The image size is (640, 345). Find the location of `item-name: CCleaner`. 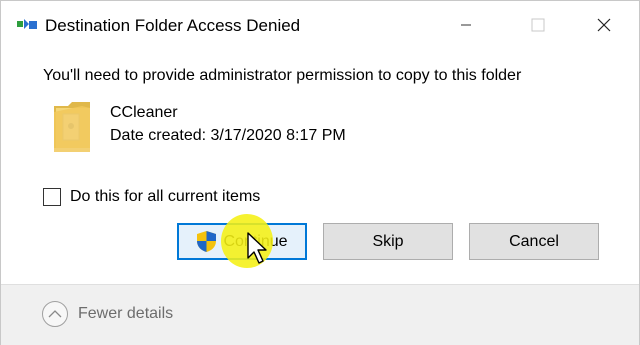

item-name: CCleaner is located at coordinates (144, 112).